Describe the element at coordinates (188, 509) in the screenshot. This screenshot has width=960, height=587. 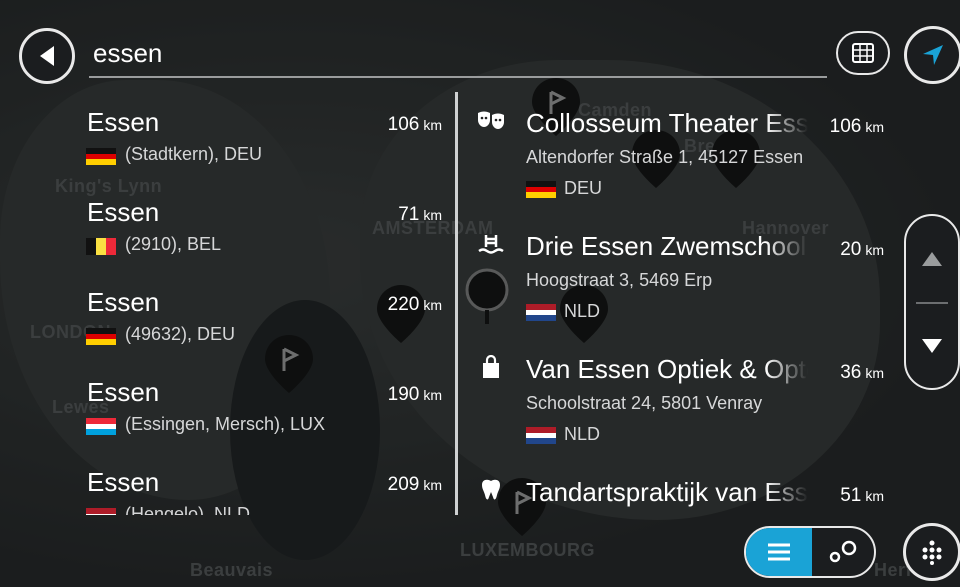
I see `result-detail: (Hengelo), NLD` at that location.